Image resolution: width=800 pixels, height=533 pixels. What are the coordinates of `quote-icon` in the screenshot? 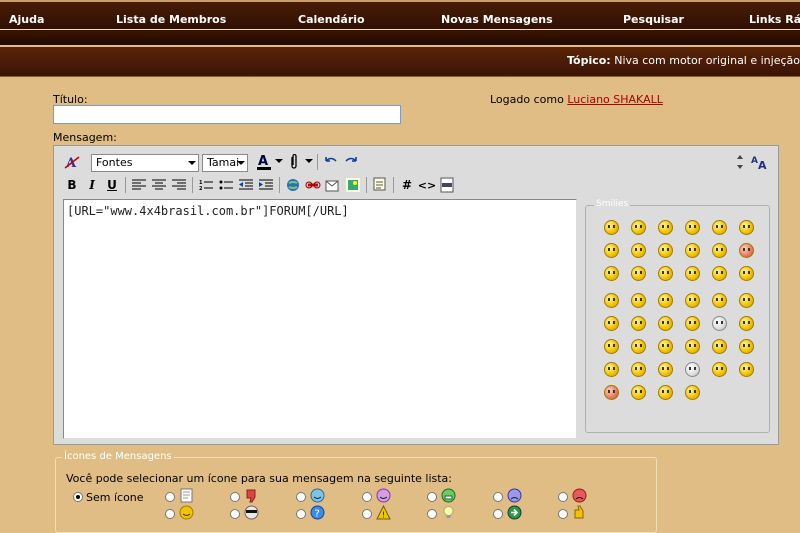 It's located at (380, 185).